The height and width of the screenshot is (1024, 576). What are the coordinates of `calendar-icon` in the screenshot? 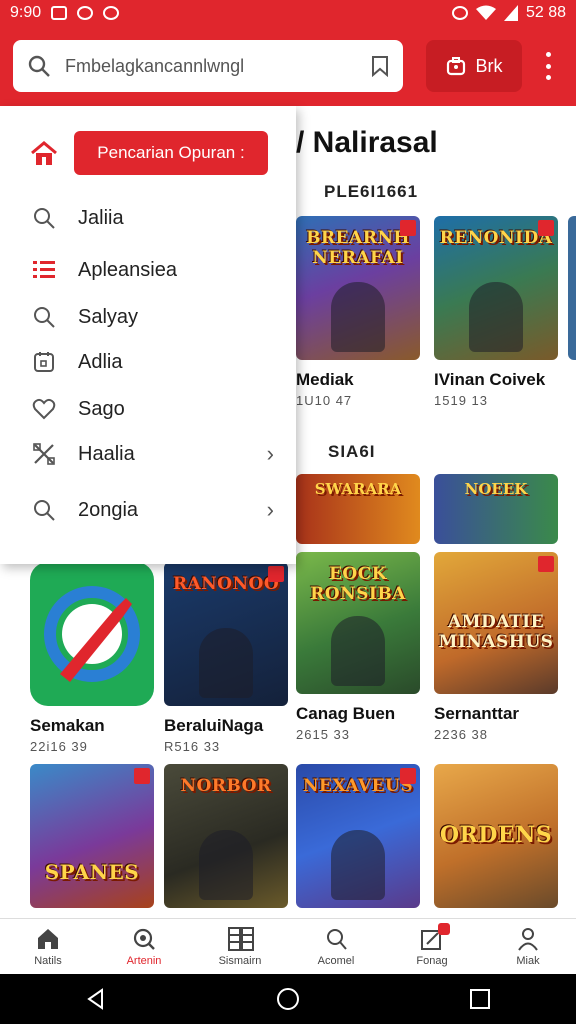 It's located at (44, 362).